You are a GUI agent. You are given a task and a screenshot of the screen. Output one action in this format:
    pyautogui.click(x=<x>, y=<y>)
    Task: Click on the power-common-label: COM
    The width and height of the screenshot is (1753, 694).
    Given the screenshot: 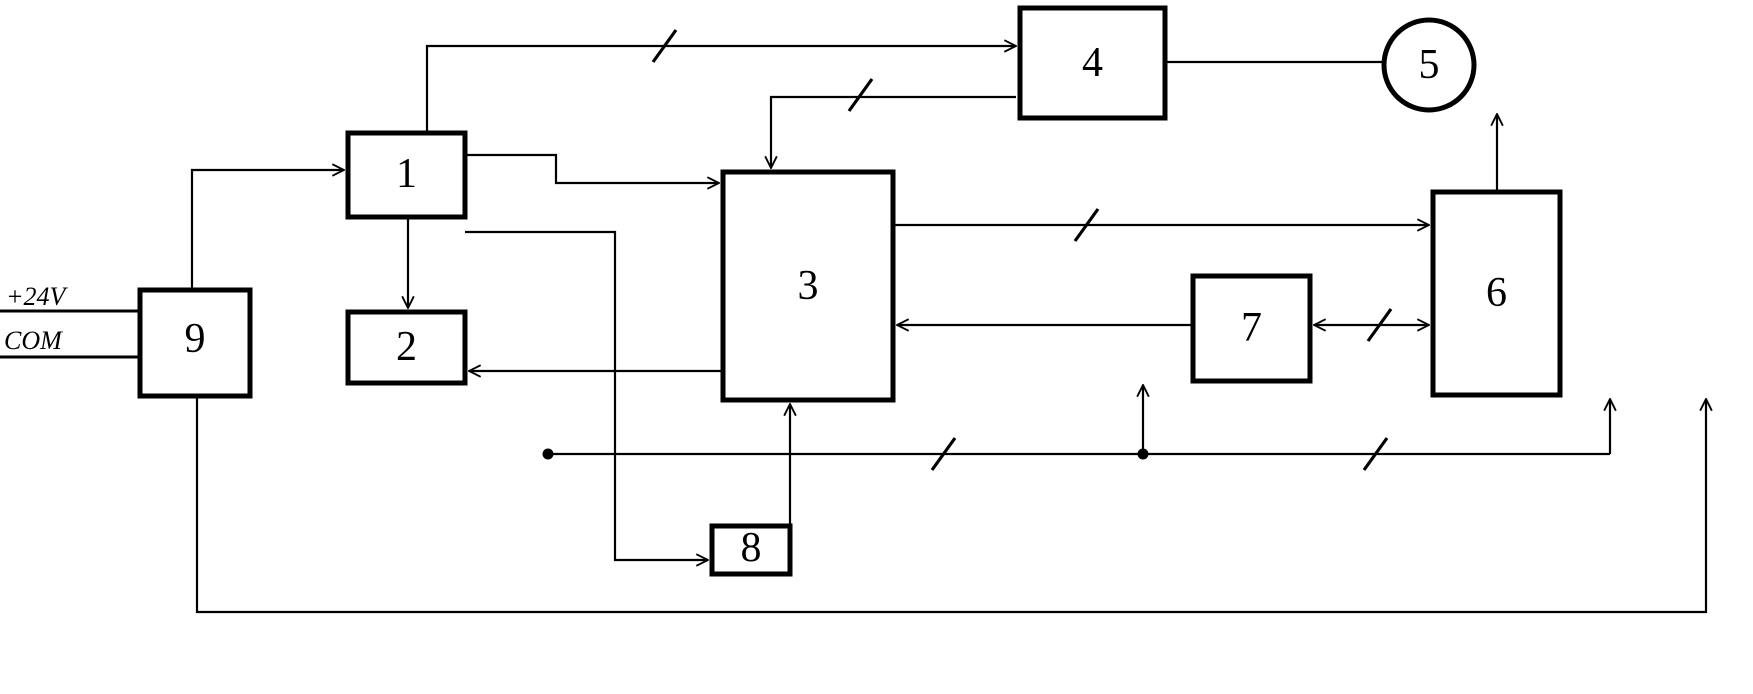 What is the action you would take?
    pyautogui.click(x=33, y=340)
    